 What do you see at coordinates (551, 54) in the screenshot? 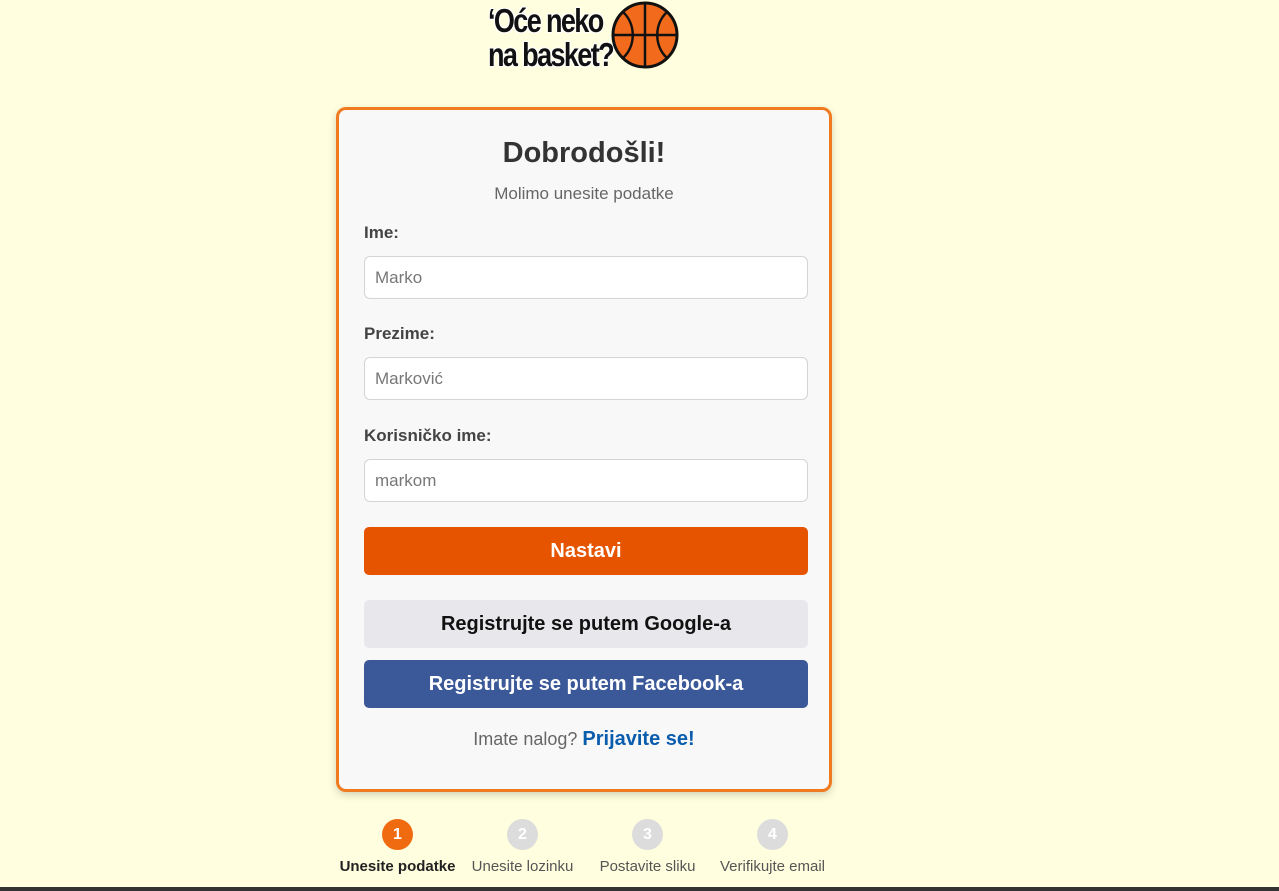
I see `logo-line-2: na basket?` at bounding box center [551, 54].